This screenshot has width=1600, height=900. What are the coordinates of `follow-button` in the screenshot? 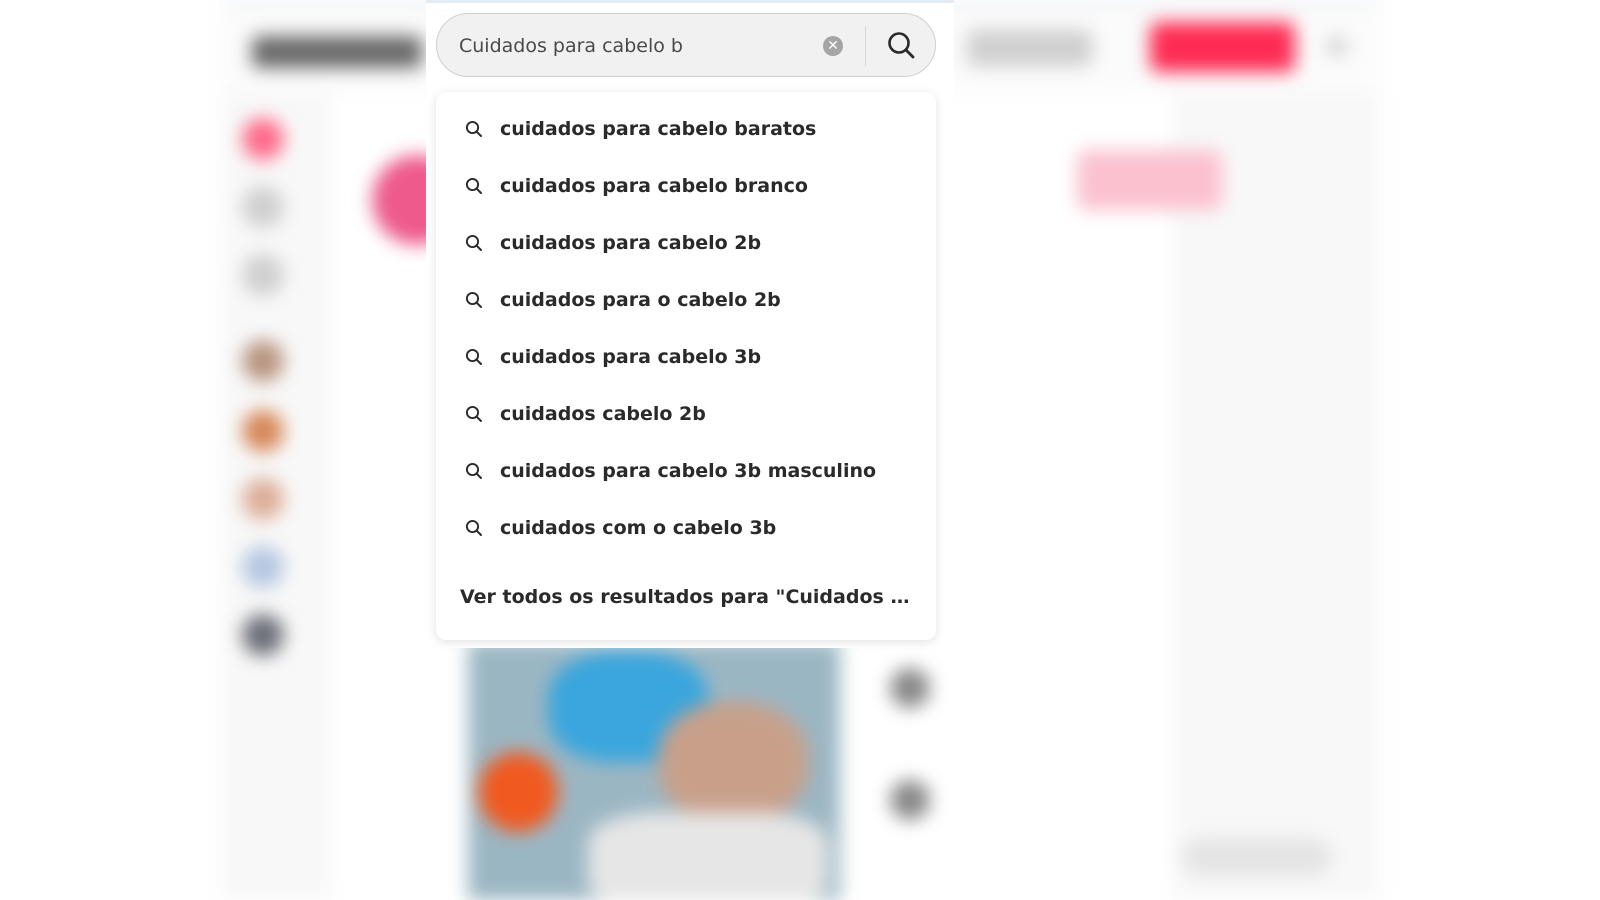 It's located at (1149, 180).